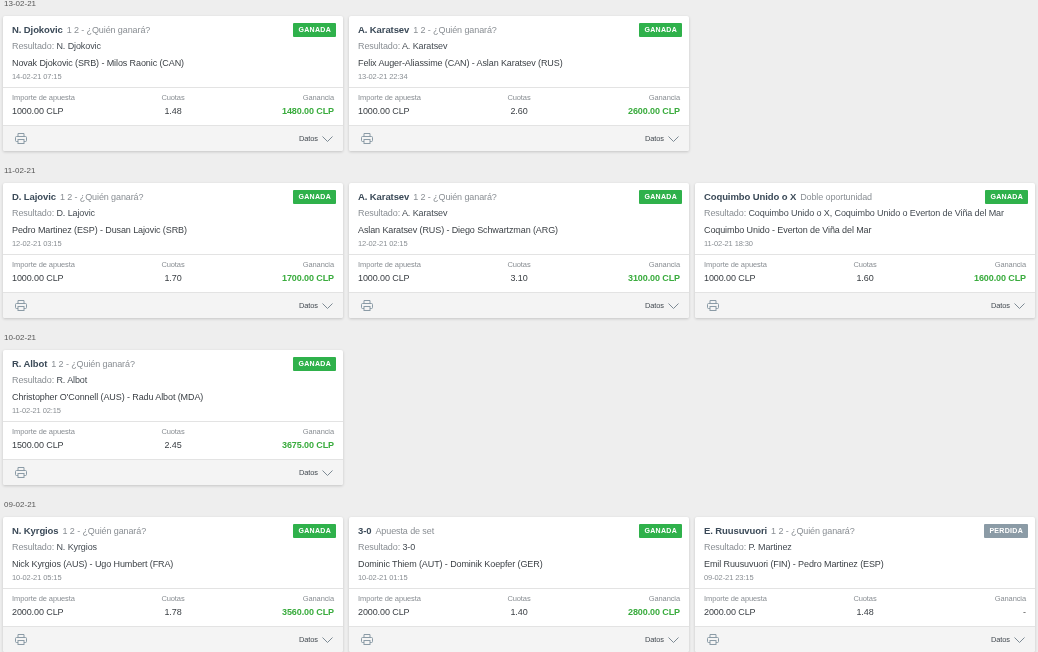  Describe the element at coordinates (519, 612) in the screenshot. I see `odds-value: 1.40` at that location.